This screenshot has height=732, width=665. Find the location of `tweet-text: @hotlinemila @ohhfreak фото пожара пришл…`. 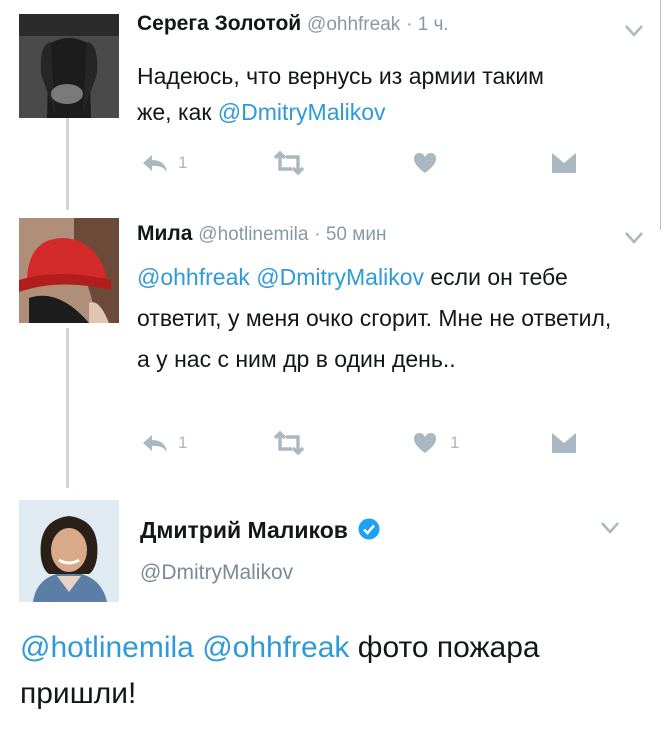

tweet-text: @hotlinemila @ohhfreak фото пожара пришл… is located at coordinates (330, 671).